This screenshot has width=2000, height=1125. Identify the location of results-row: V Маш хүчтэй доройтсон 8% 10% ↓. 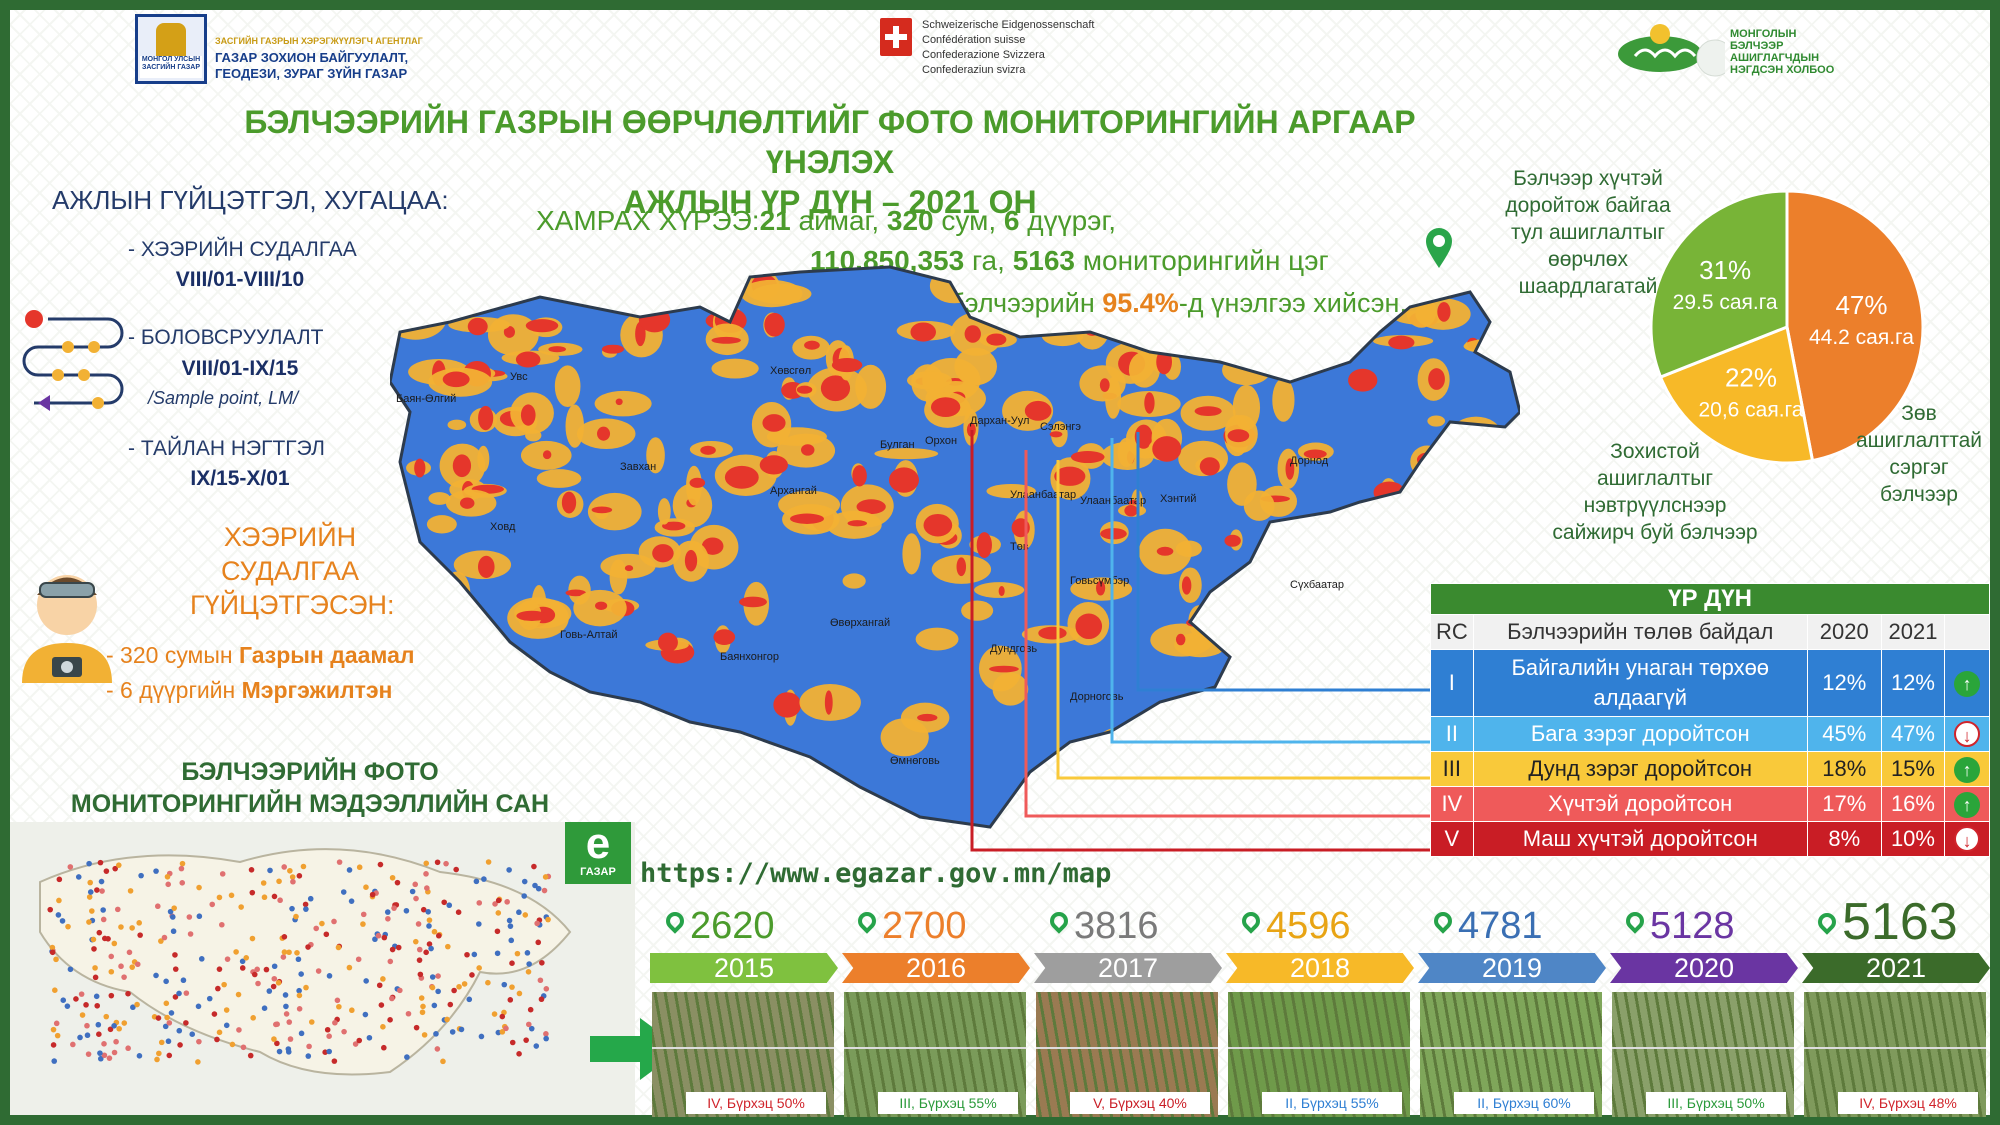
(1710, 839).